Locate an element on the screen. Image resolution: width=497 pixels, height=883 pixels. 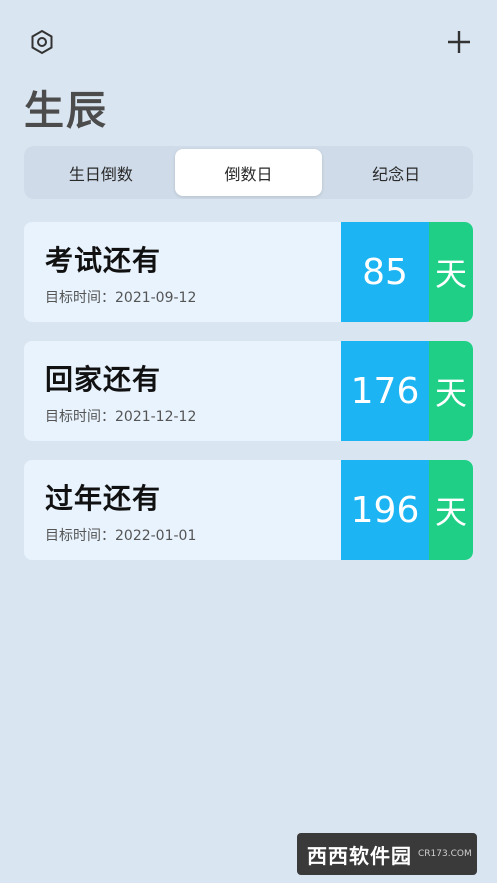
days-count: 85 is located at coordinates (385, 272).